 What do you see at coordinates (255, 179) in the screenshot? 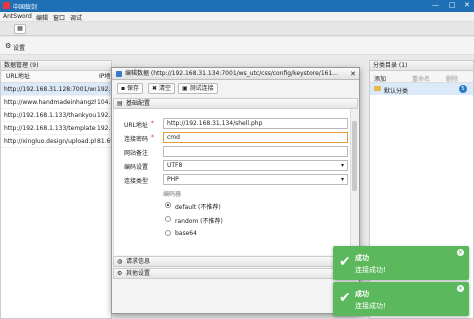
I see `type-select: PHP ▾` at bounding box center [255, 179].